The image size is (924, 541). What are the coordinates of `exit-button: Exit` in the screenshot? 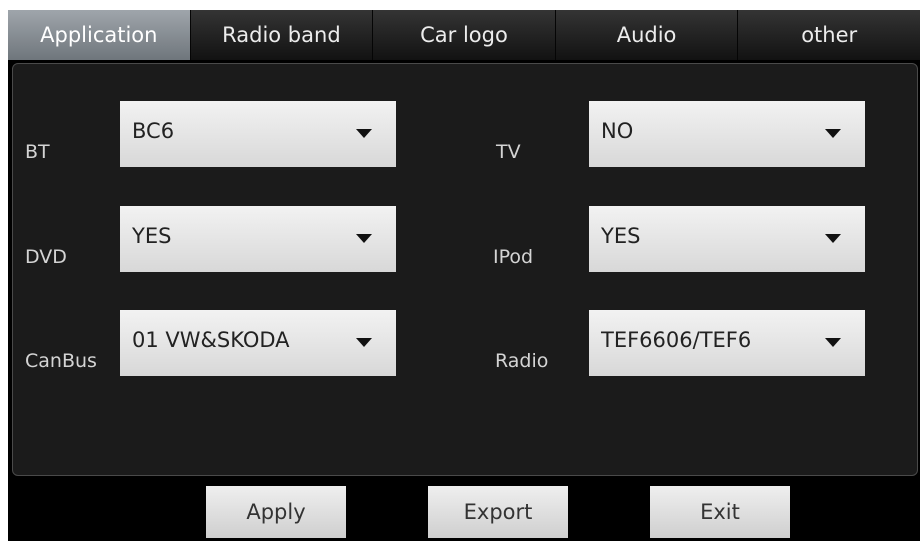 It's located at (720, 512).